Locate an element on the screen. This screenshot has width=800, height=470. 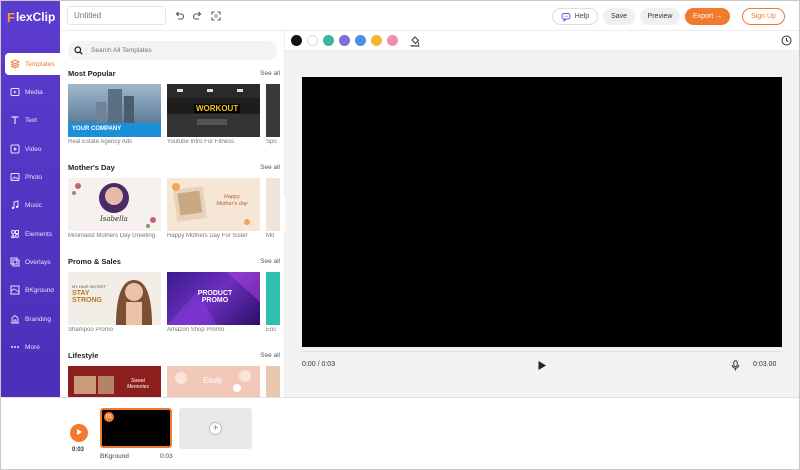
sidebar-item-branding: Branding is located at coordinates (32, 319).